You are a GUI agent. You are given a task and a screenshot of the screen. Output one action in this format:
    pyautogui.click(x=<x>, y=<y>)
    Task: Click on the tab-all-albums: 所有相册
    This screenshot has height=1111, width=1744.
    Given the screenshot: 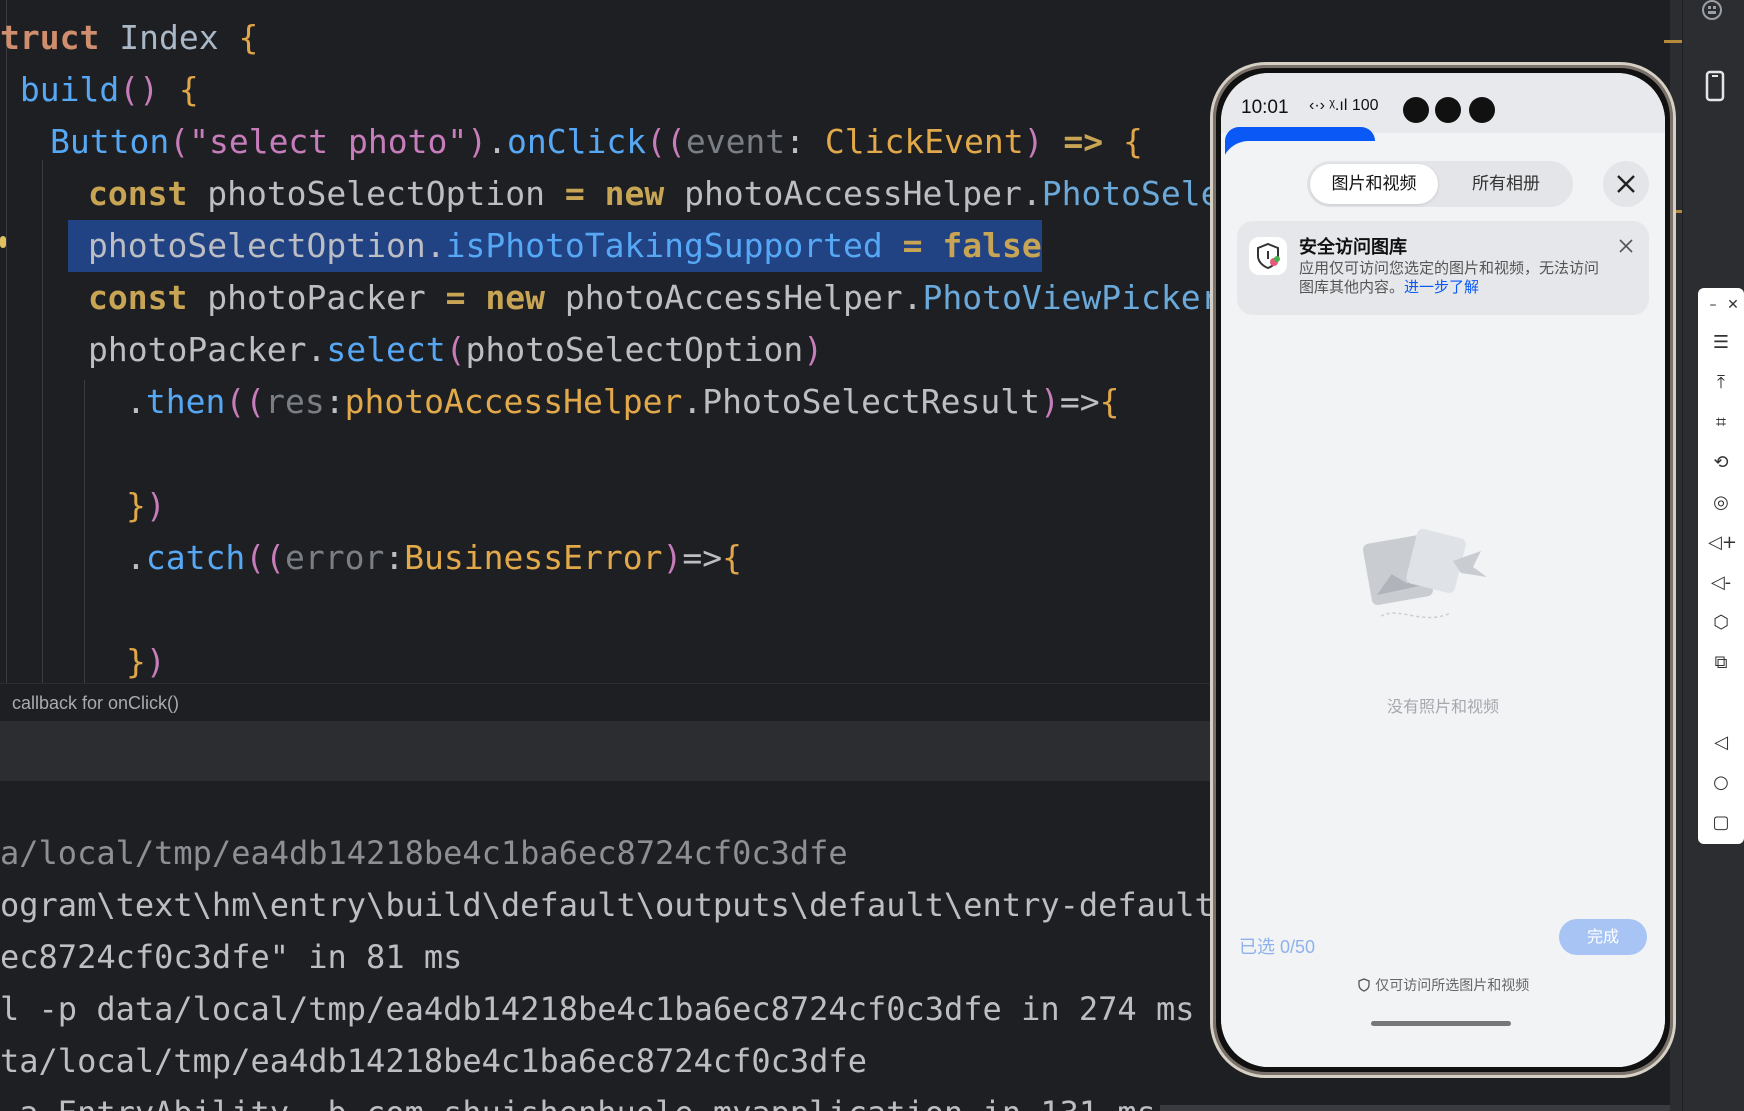 What is the action you would take?
    pyautogui.click(x=1506, y=184)
    